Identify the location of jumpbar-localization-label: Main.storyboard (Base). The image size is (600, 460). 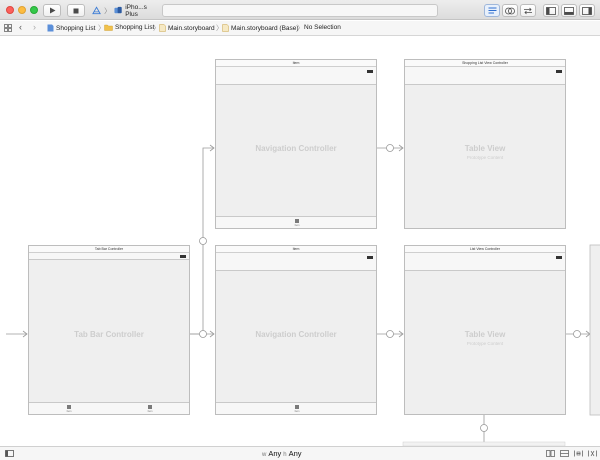
(265, 28).